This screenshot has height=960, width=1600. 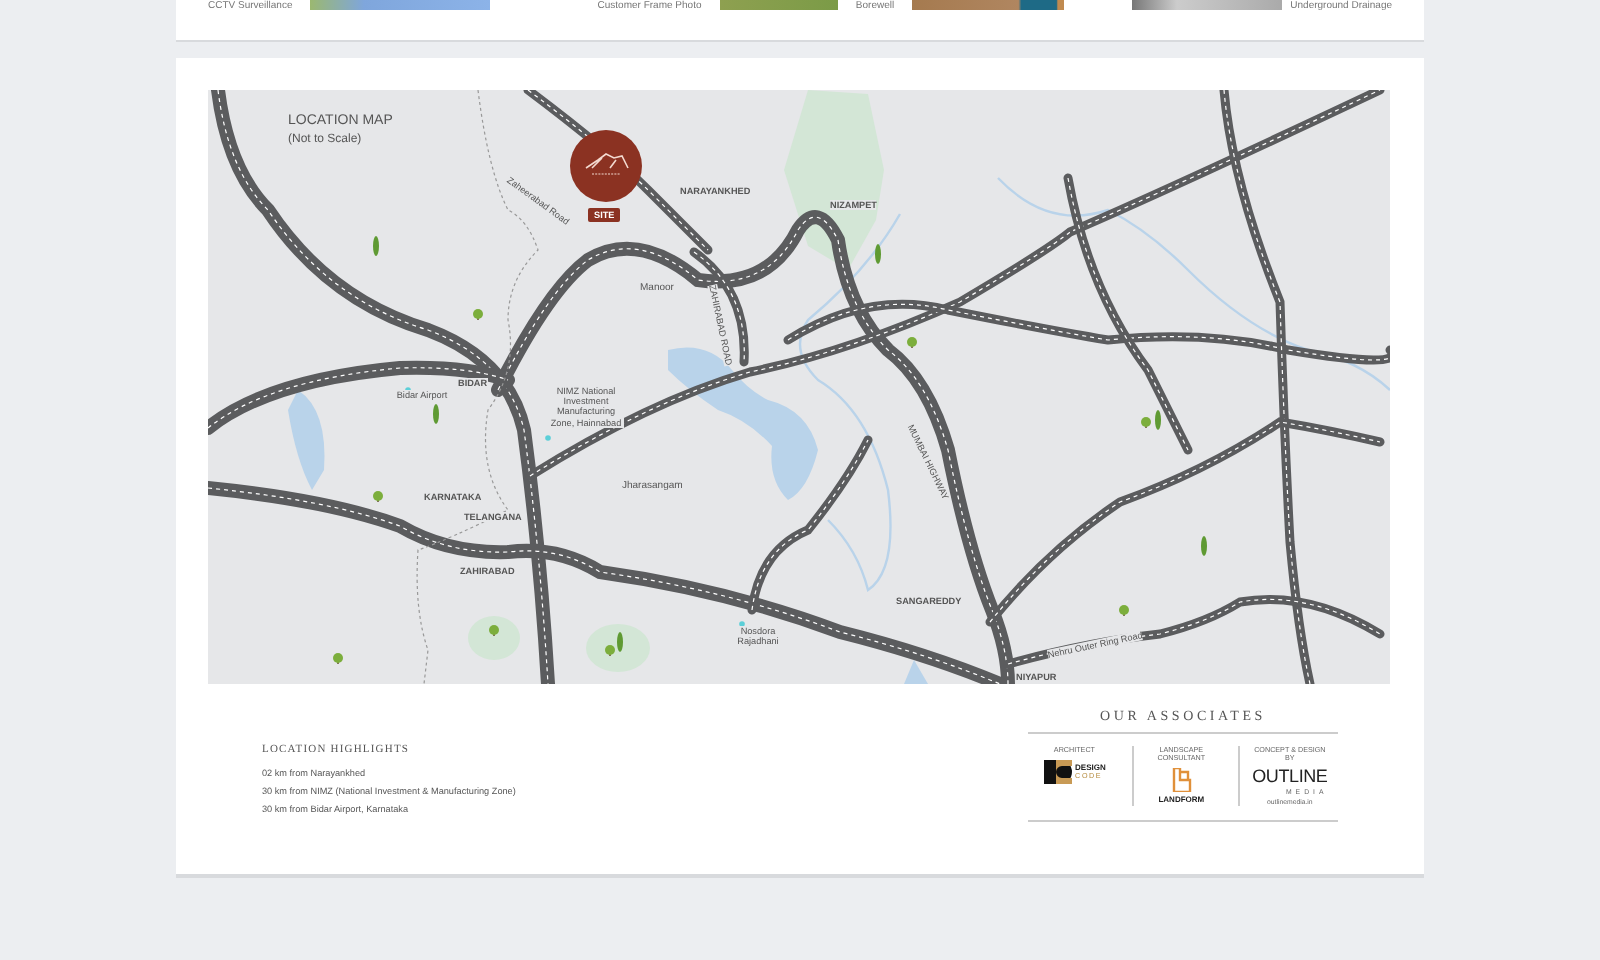 What do you see at coordinates (1290, 777) in the screenshot?
I see `logo-name: OUTLINE` at bounding box center [1290, 777].